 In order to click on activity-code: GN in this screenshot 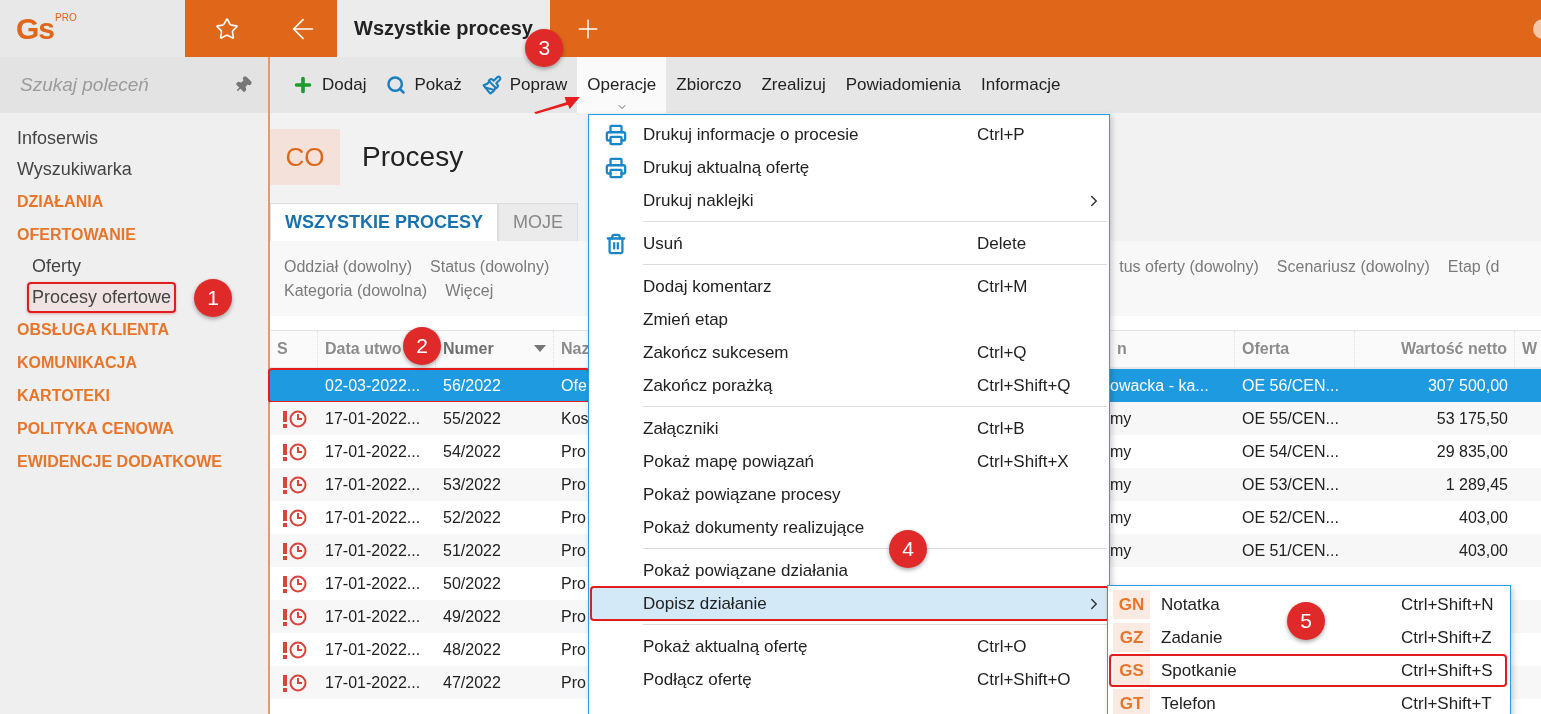, I will do `click(1131, 604)`.